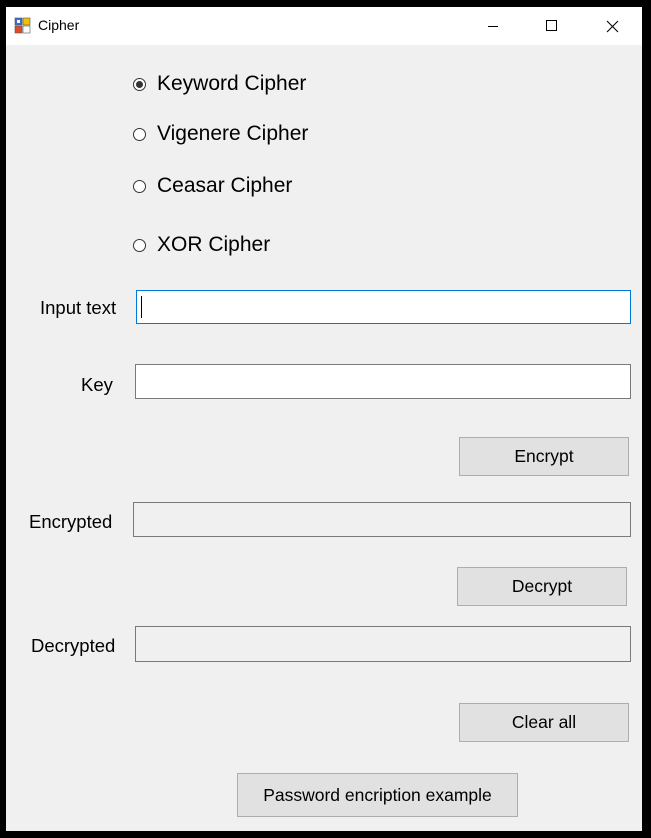  I want to click on radio-xor-cipher: XOR Cipher, so click(201, 245).